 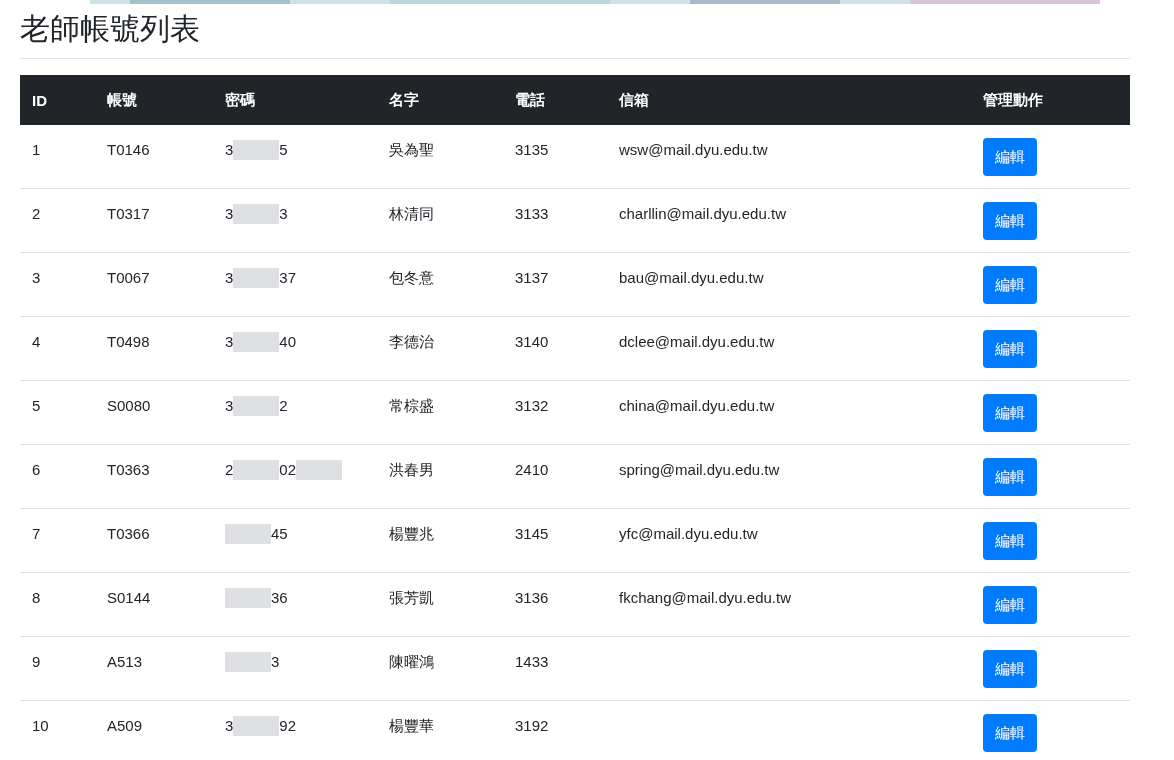 What do you see at coordinates (532, 533) in the screenshot?
I see `table-cell: 3145` at bounding box center [532, 533].